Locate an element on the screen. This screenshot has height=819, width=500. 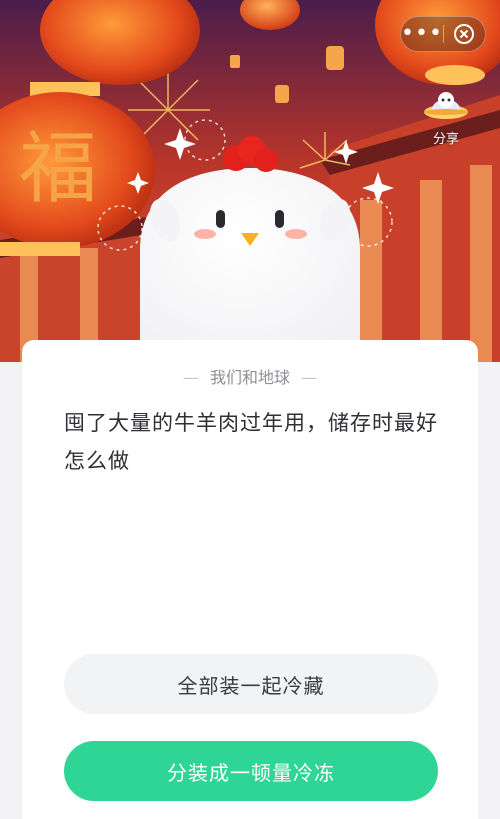
share-label: 分享 is located at coordinates (445, 139).